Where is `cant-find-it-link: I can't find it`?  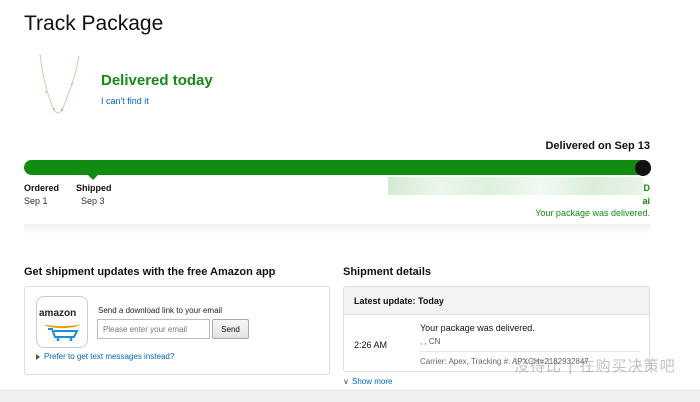 cant-find-it-link: I can't find it is located at coordinates (125, 101).